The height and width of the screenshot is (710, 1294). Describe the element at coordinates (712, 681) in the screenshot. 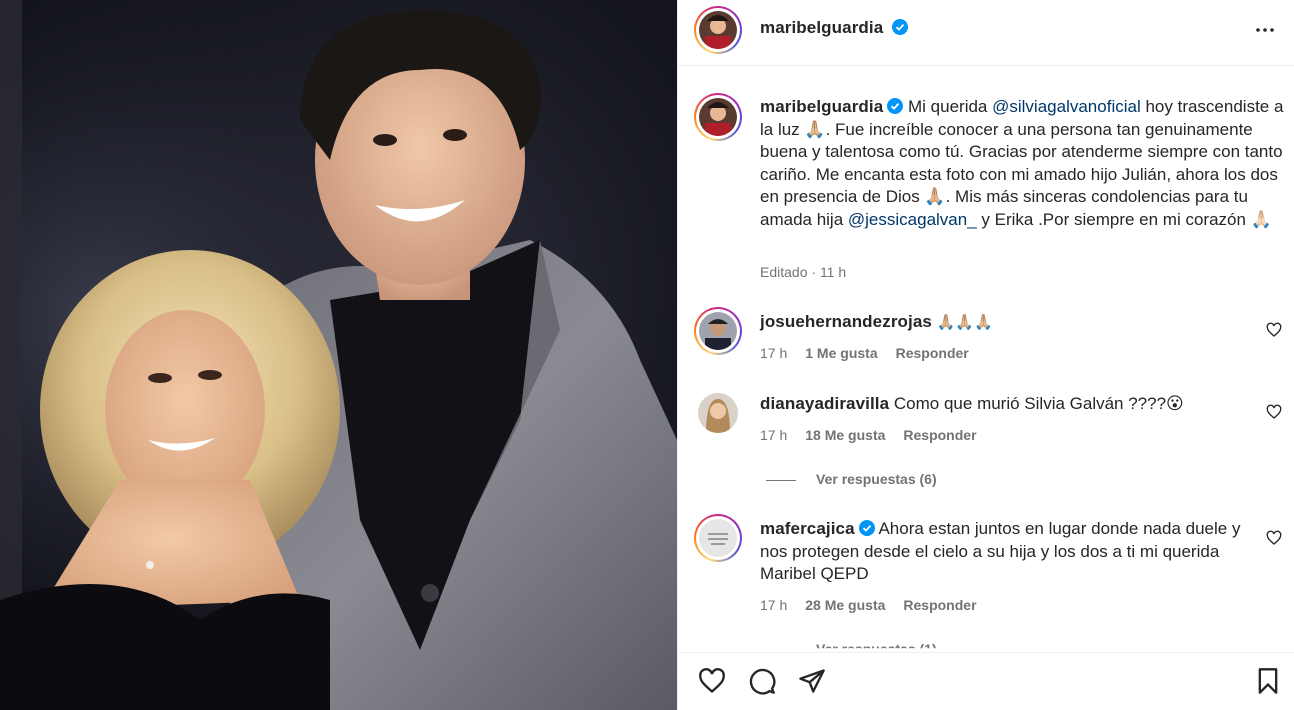

I see `heart-icon` at that location.